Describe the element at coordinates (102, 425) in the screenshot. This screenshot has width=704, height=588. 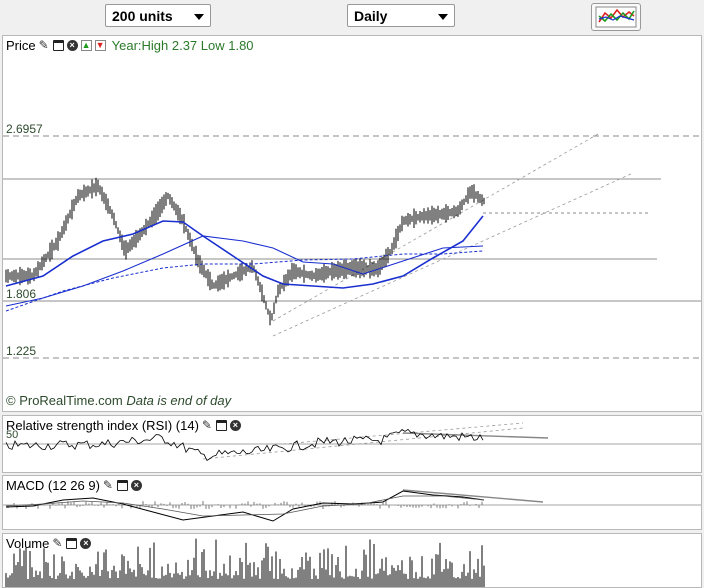
I see `rsi-panel-title: Relative strength index (RSI) (14)` at that location.